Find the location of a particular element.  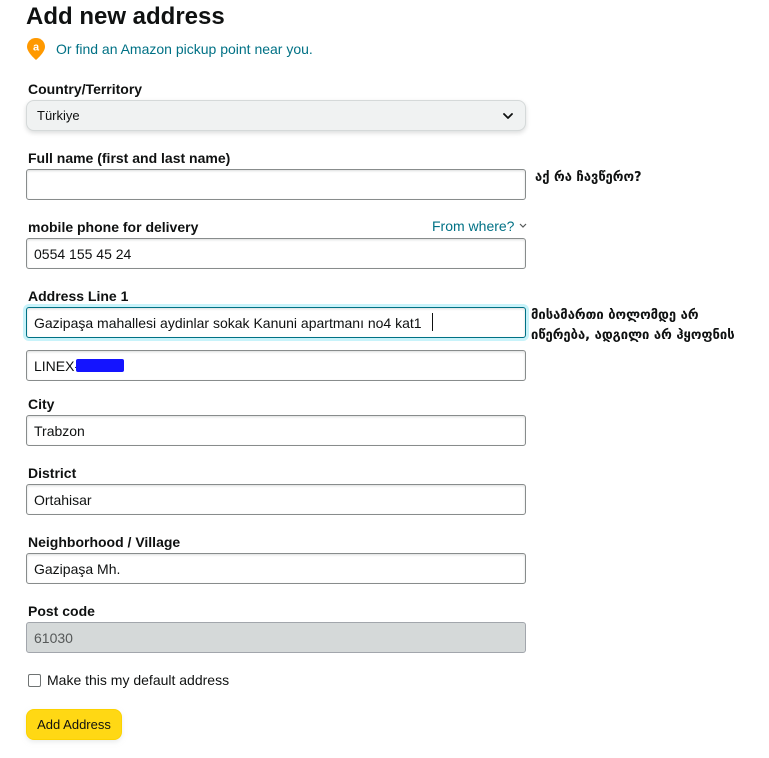

city-label: City is located at coordinates (41, 404).